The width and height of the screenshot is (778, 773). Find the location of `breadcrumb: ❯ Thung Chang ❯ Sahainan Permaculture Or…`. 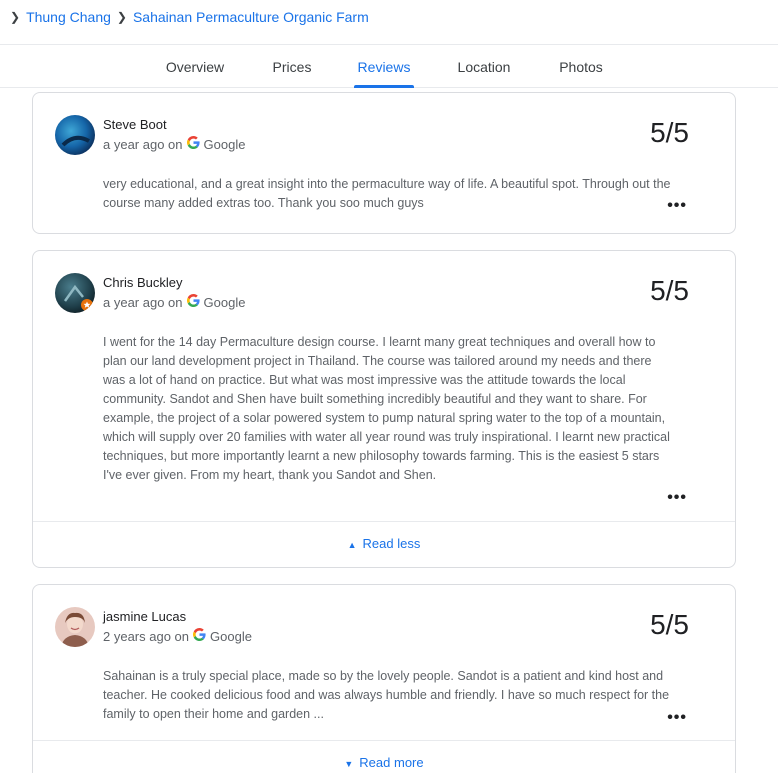

breadcrumb: ❯ Thung Chang ❯ Sahainan Permaculture Or… is located at coordinates (389, 17).